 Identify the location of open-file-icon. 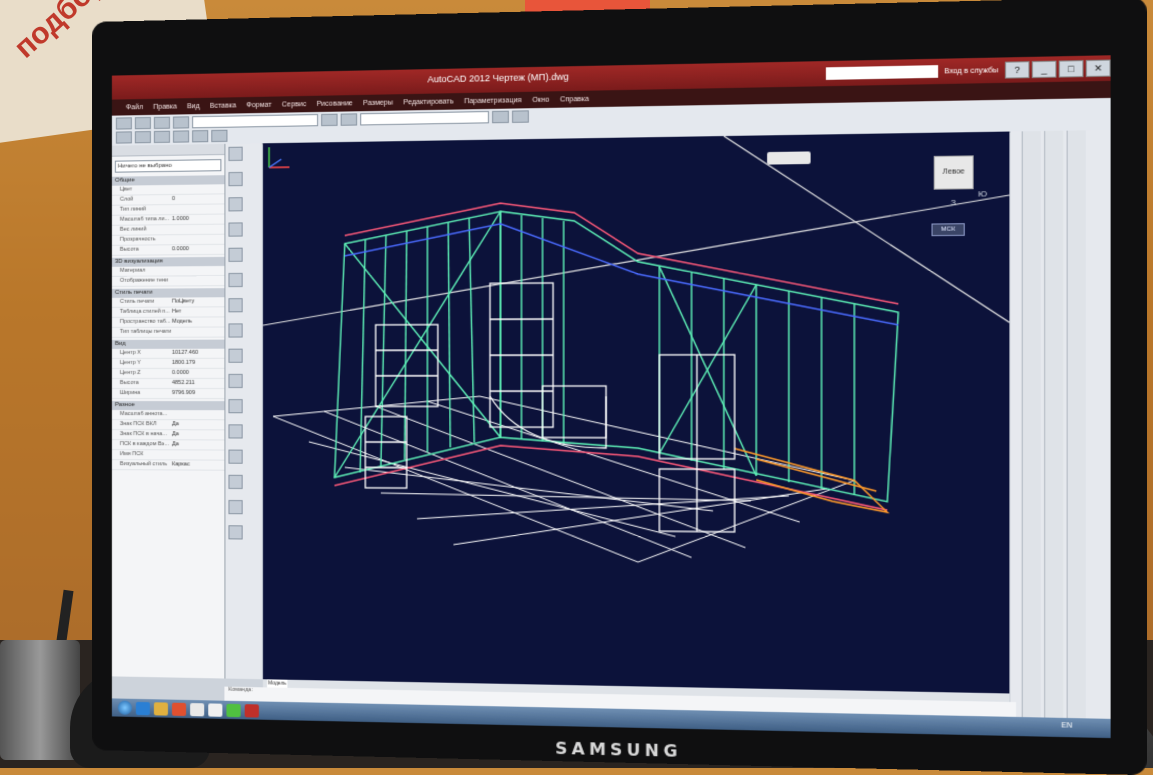
(143, 123).